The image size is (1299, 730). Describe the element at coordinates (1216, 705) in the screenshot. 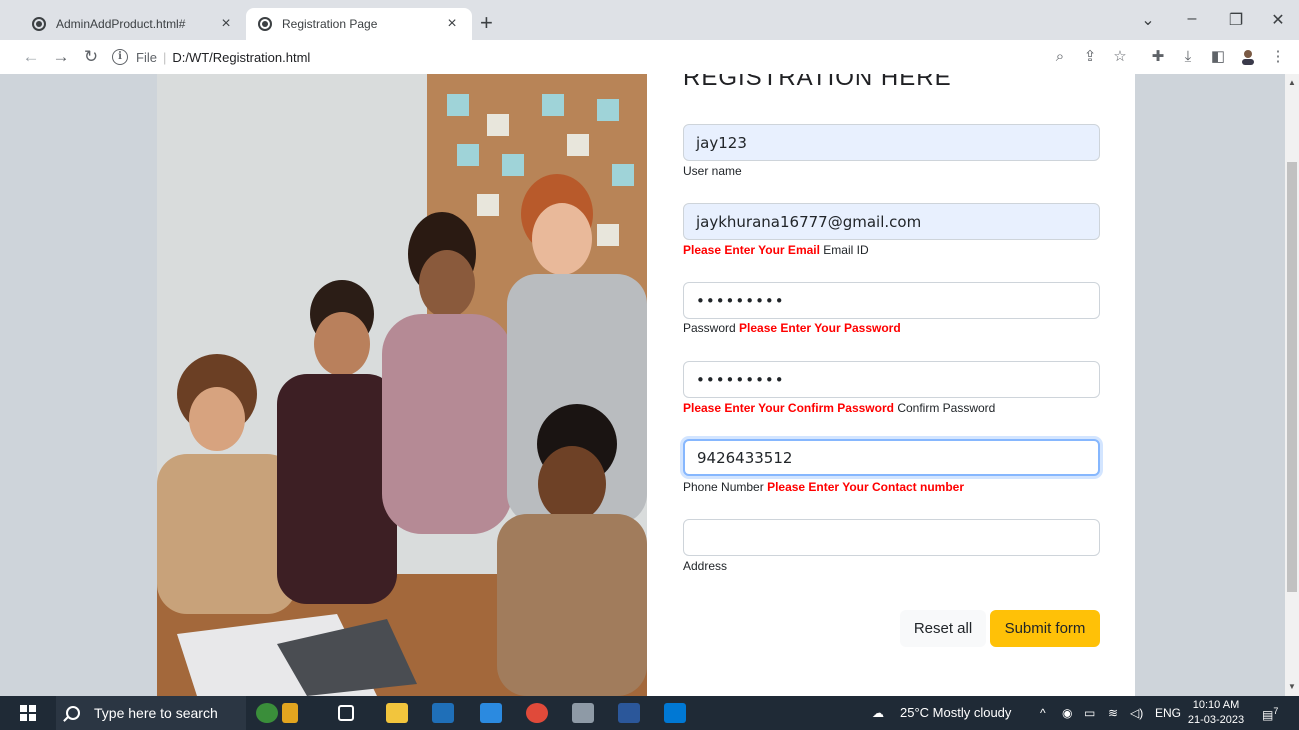

I see `clock-time: 10:10 AM` at that location.